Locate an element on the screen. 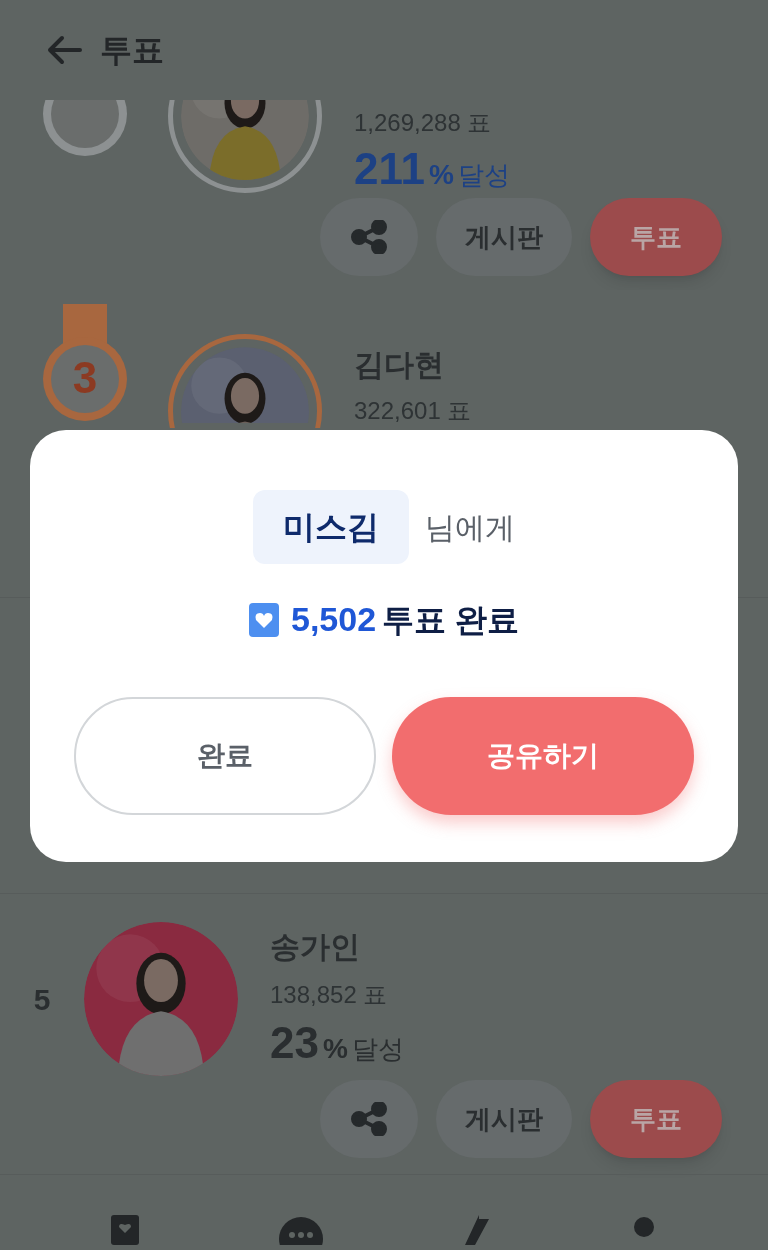  vote-amount: 5,502 is located at coordinates (334, 619).